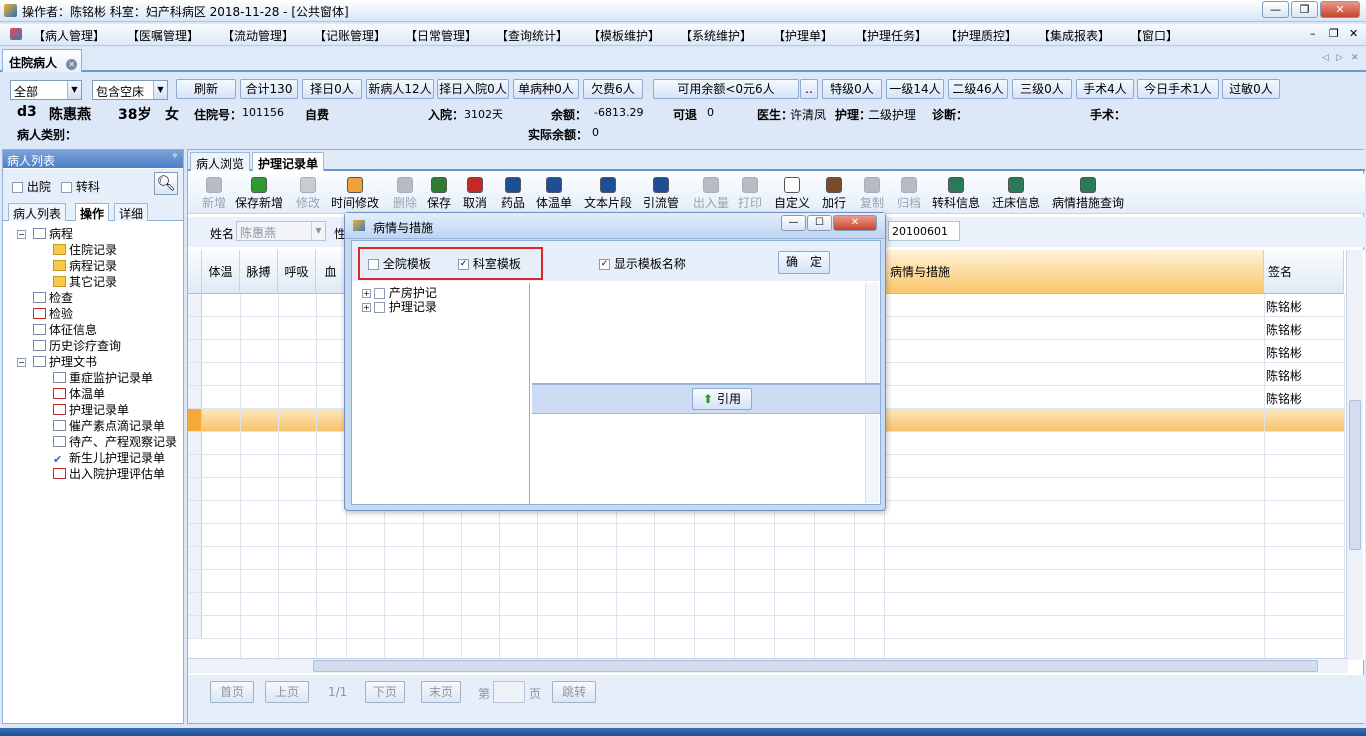 The image size is (1366, 736). I want to click on pane-scrollbar, so click(872, 333).